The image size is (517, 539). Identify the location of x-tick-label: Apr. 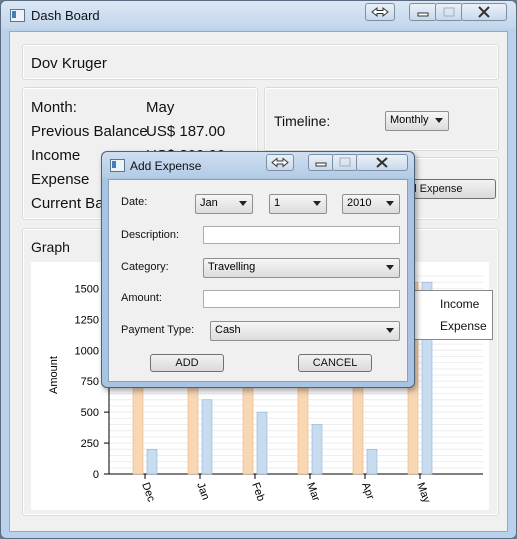
(367, 491).